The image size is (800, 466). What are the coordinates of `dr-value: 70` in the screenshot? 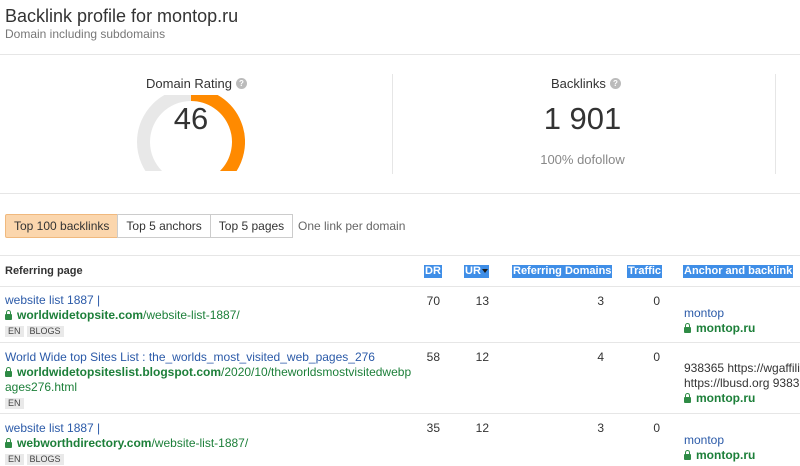 It's located at (433, 301).